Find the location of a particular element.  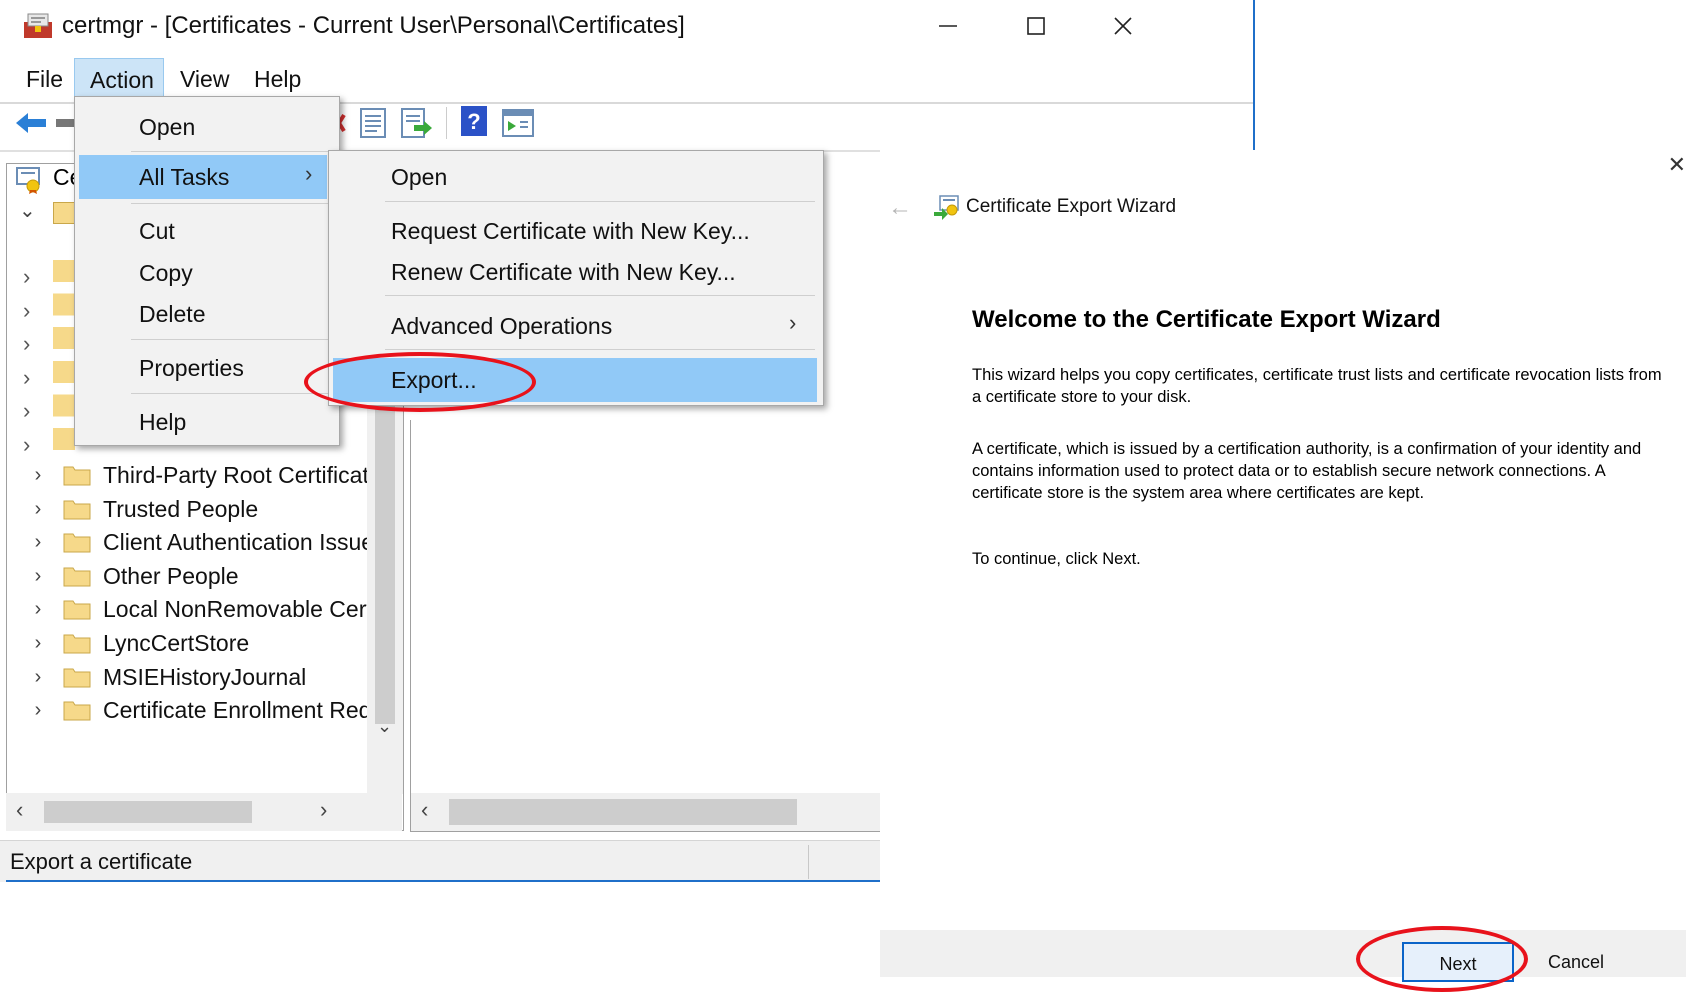

toolbar-divider is located at coordinates (446, 123).